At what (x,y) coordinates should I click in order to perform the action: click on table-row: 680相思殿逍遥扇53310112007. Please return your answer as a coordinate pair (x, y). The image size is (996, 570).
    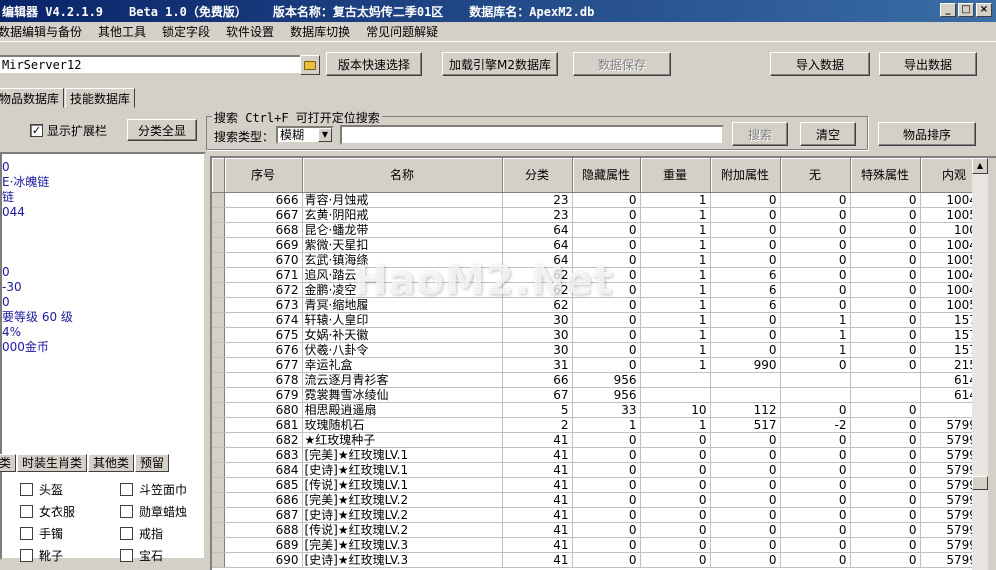
    Looking at the image, I should click on (600, 410).